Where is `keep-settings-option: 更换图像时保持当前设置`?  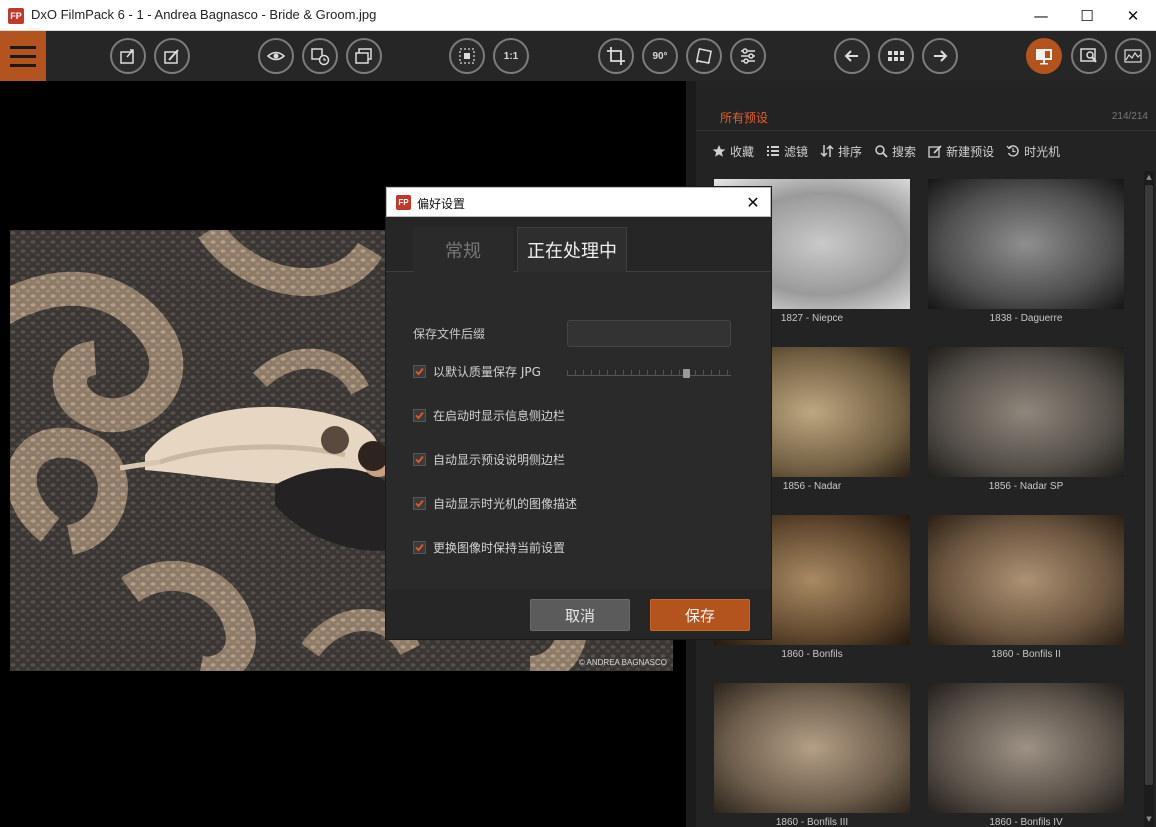 keep-settings-option: 更换图像时保持当前设置 is located at coordinates (489, 547).